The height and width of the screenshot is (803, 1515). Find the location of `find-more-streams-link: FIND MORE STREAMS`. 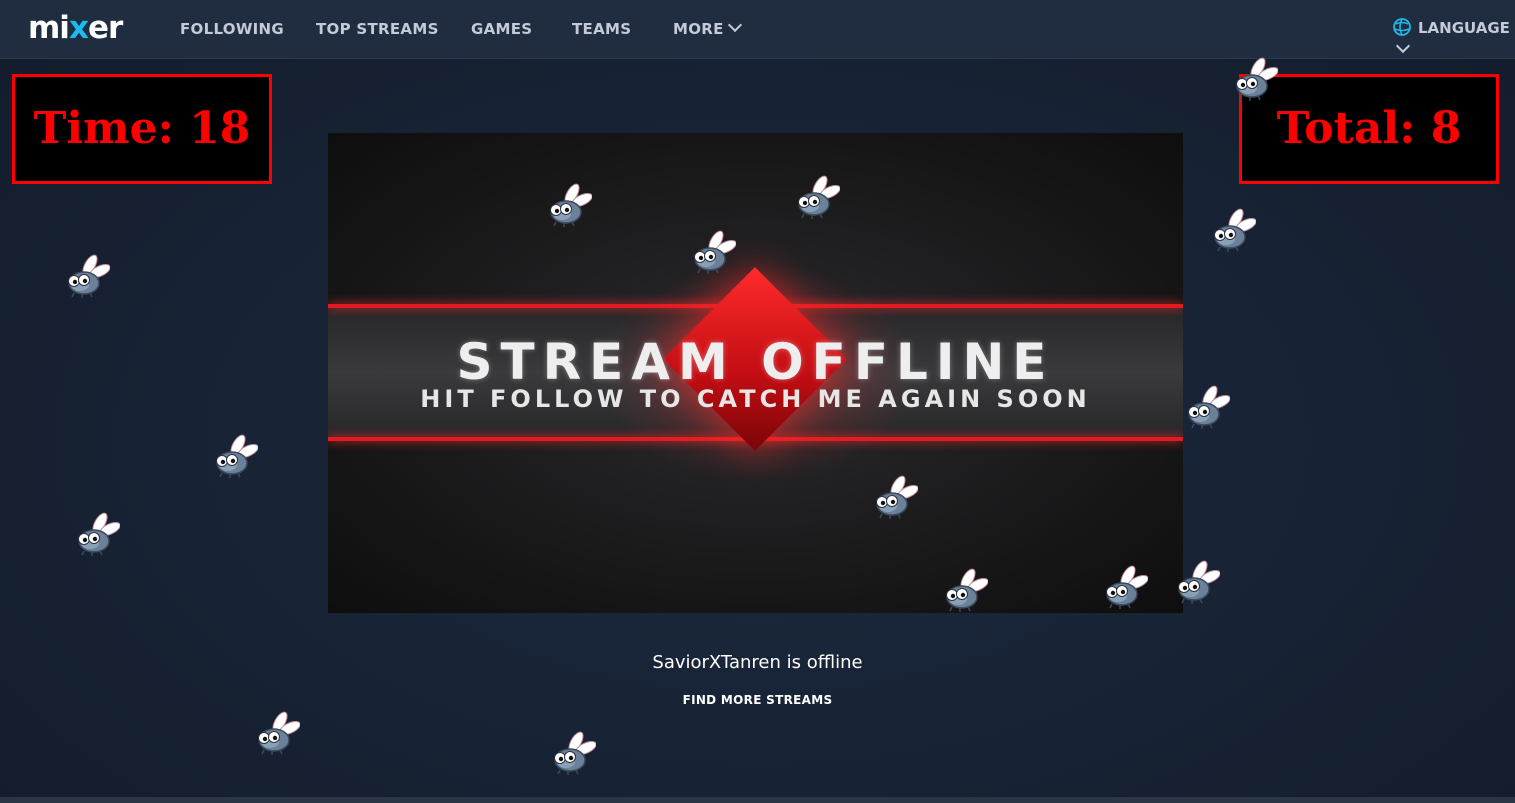

find-more-streams-link: FIND MORE STREAMS is located at coordinates (757, 700).